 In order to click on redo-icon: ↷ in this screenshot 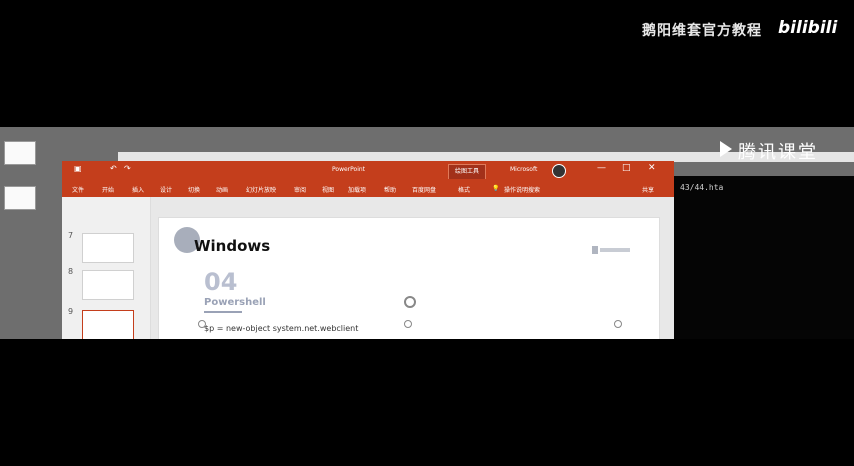, I will do `click(127, 168)`.